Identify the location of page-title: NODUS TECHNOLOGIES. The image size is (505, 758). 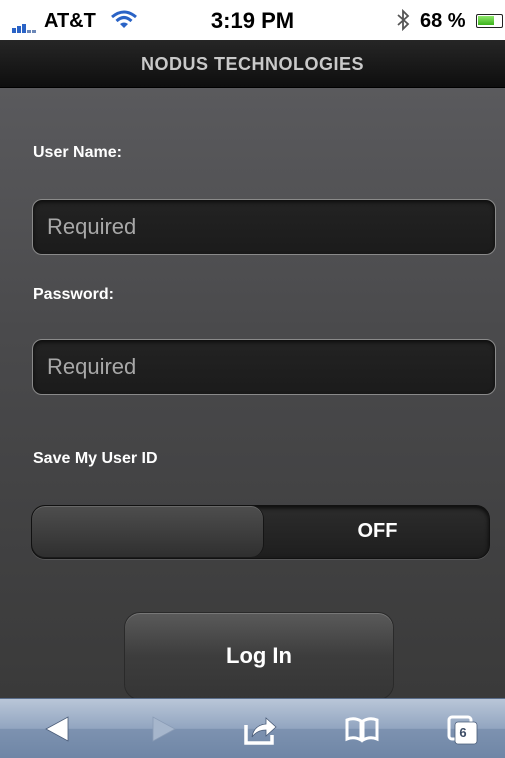
(252, 64).